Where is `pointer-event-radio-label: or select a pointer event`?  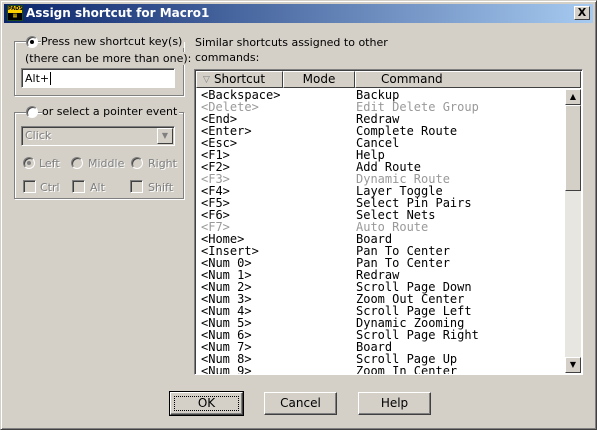 pointer-event-radio-label: or select a pointer event is located at coordinates (111, 111).